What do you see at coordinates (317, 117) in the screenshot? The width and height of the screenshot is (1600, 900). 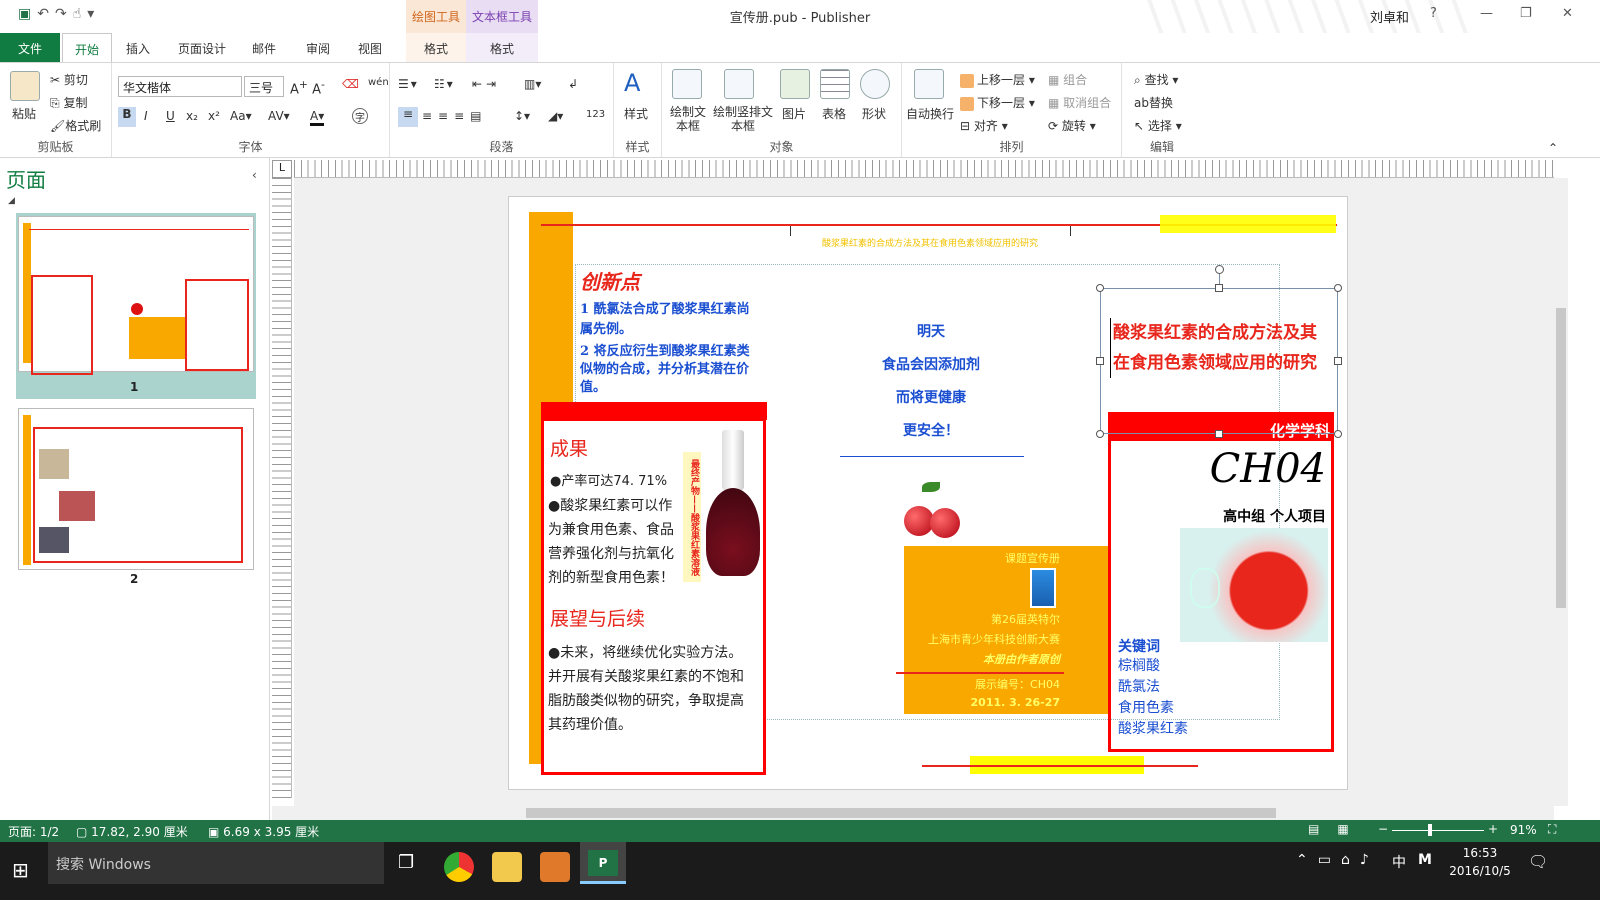 I see `font-color-button: A▾` at bounding box center [317, 117].